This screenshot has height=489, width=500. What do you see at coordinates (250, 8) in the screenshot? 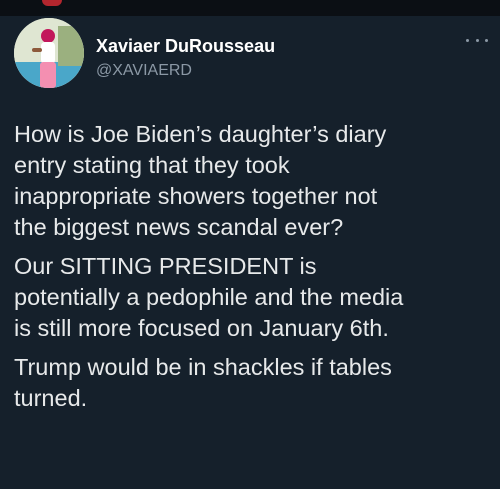
I see `top-strip` at bounding box center [250, 8].